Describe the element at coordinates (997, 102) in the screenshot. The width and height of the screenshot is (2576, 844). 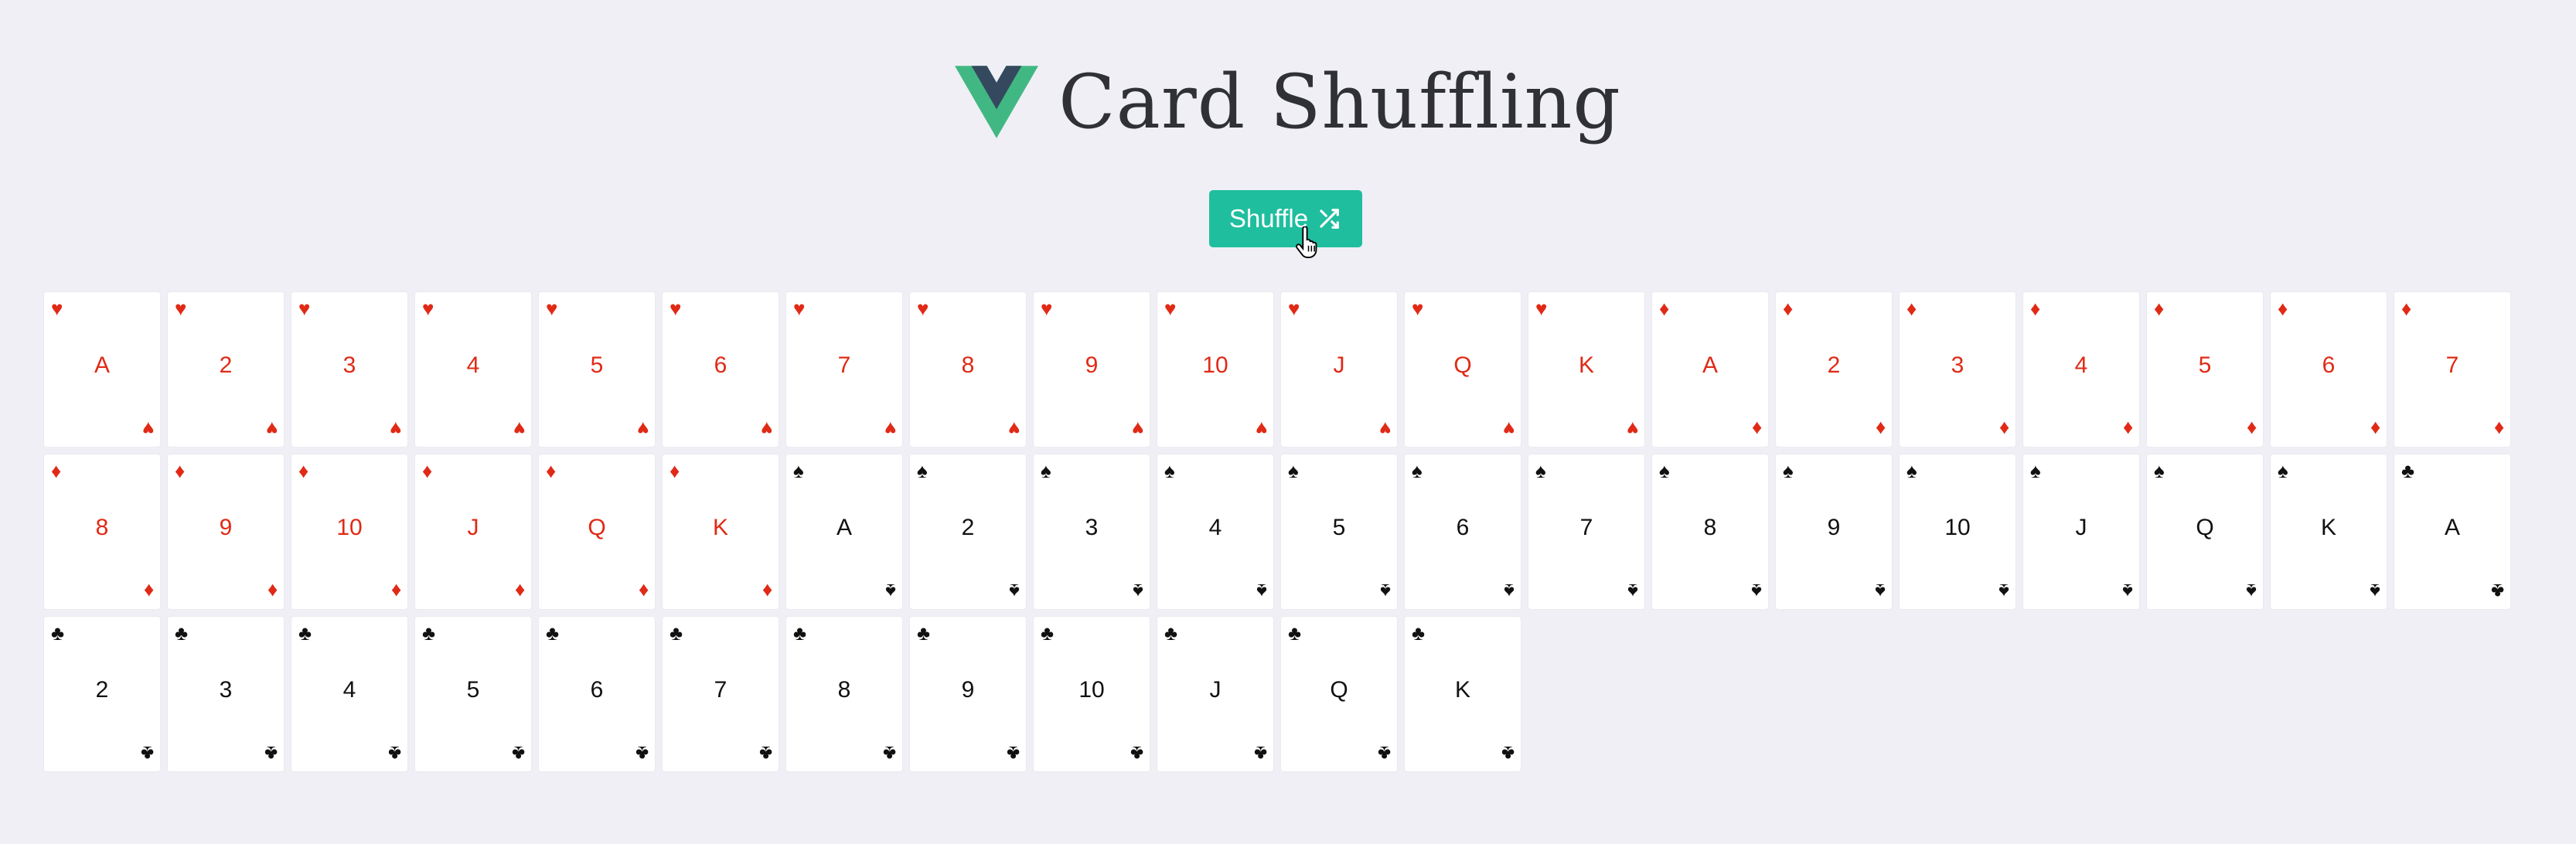
I see `vue-logo-icon` at that location.